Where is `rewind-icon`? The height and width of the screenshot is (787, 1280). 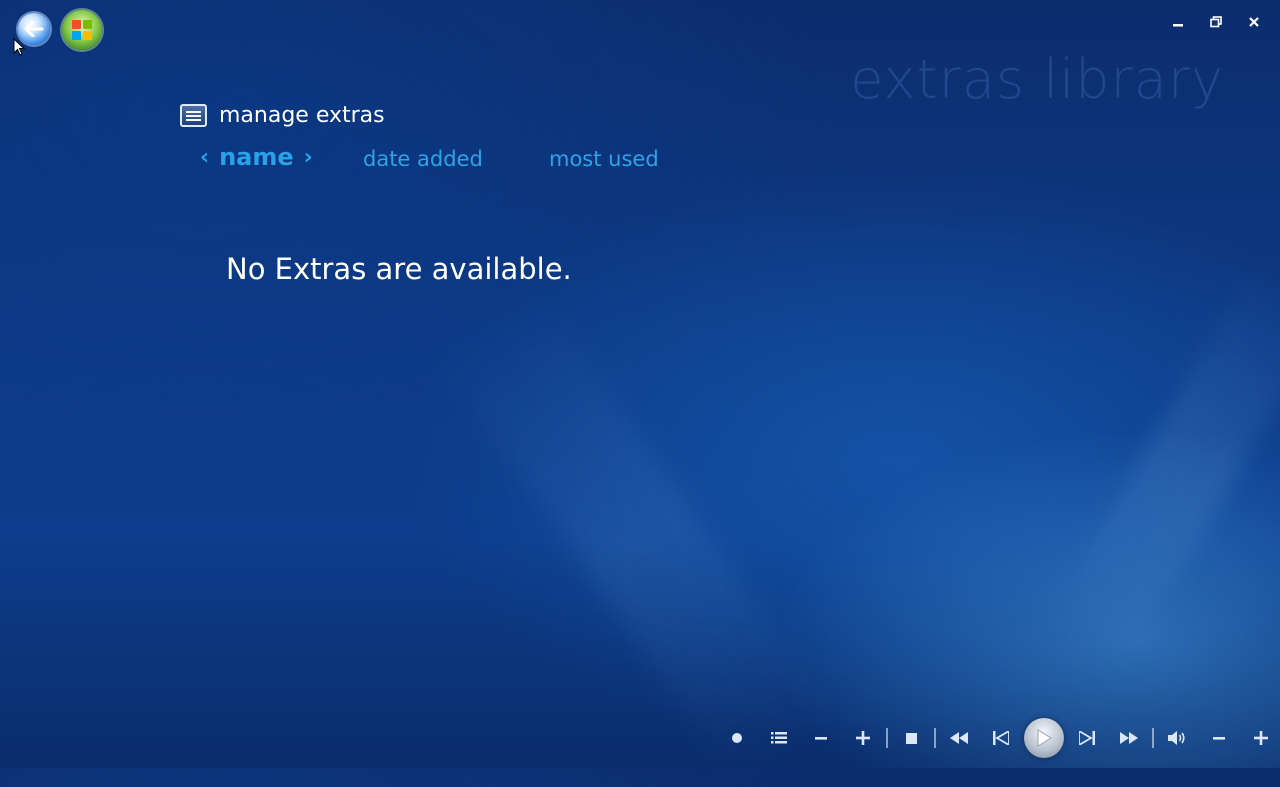 rewind-icon is located at coordinates (959, 738).